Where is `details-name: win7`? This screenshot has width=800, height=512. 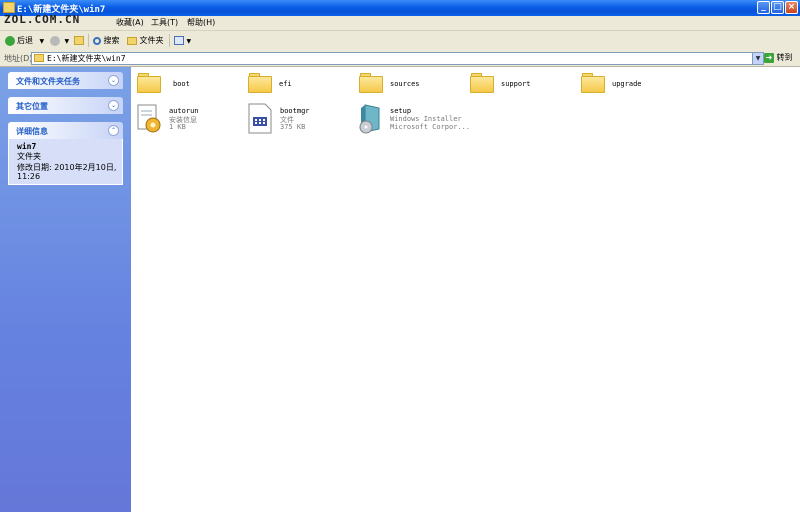 details-name: win7 is located at coordinates (27, 146).